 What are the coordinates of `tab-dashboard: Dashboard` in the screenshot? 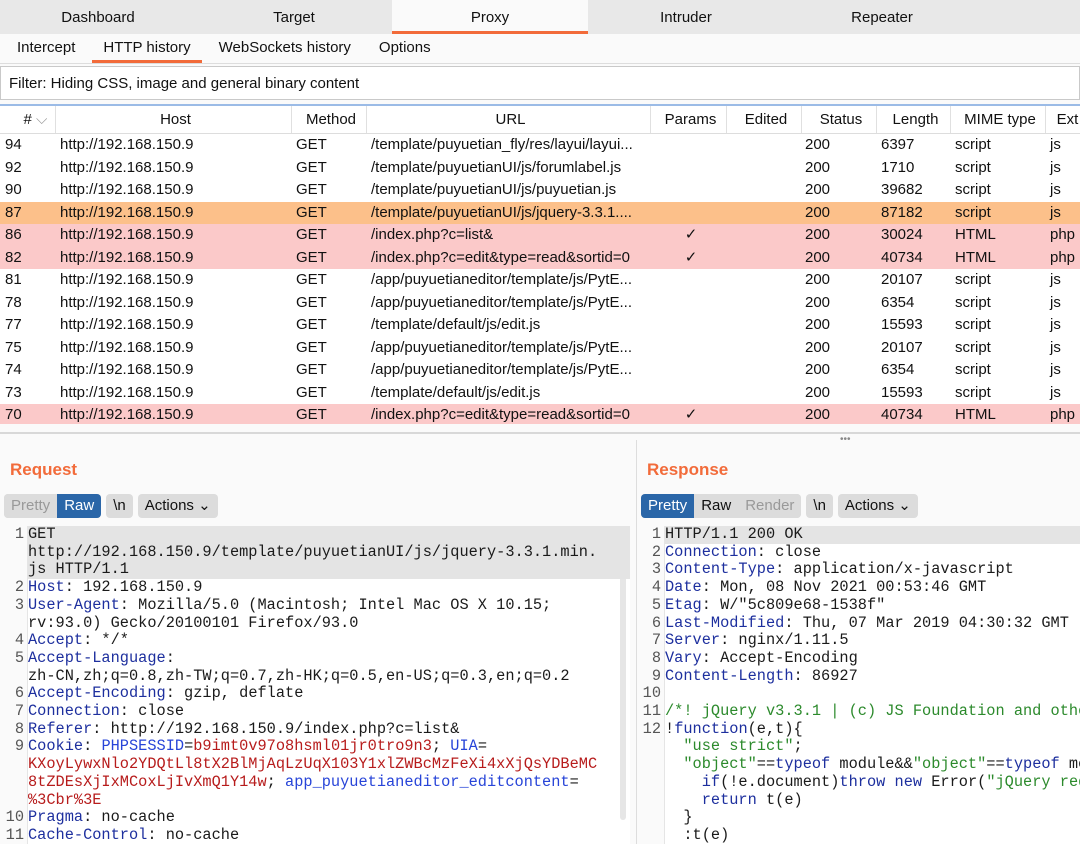 It's located at (98, 17).